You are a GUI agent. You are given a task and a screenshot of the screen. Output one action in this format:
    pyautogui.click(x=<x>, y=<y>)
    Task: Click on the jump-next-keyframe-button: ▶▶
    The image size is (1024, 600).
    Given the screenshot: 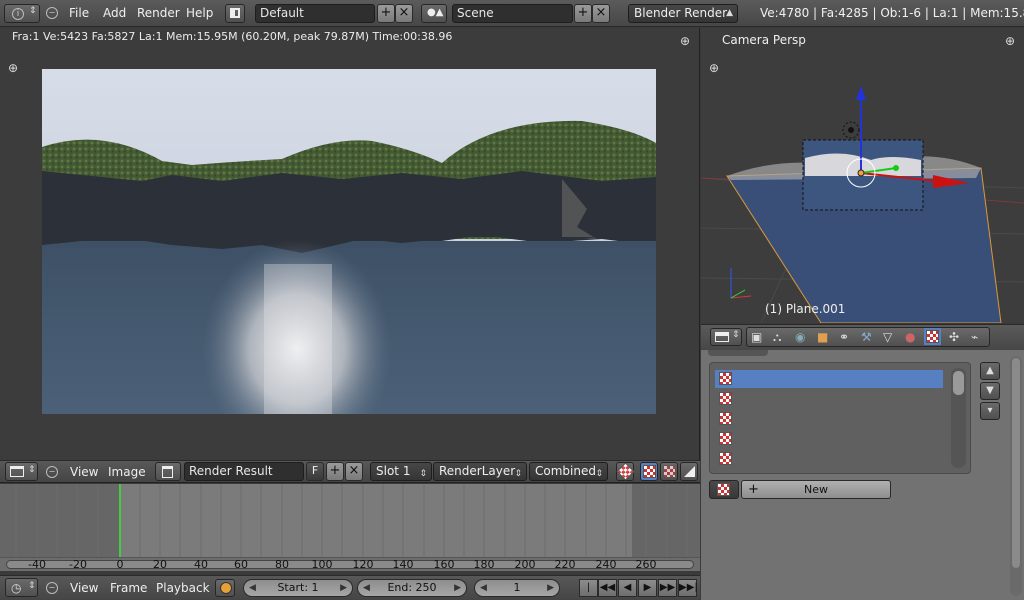 What is the action you would take?
    pyautogui.click(x=667, y=588)
    